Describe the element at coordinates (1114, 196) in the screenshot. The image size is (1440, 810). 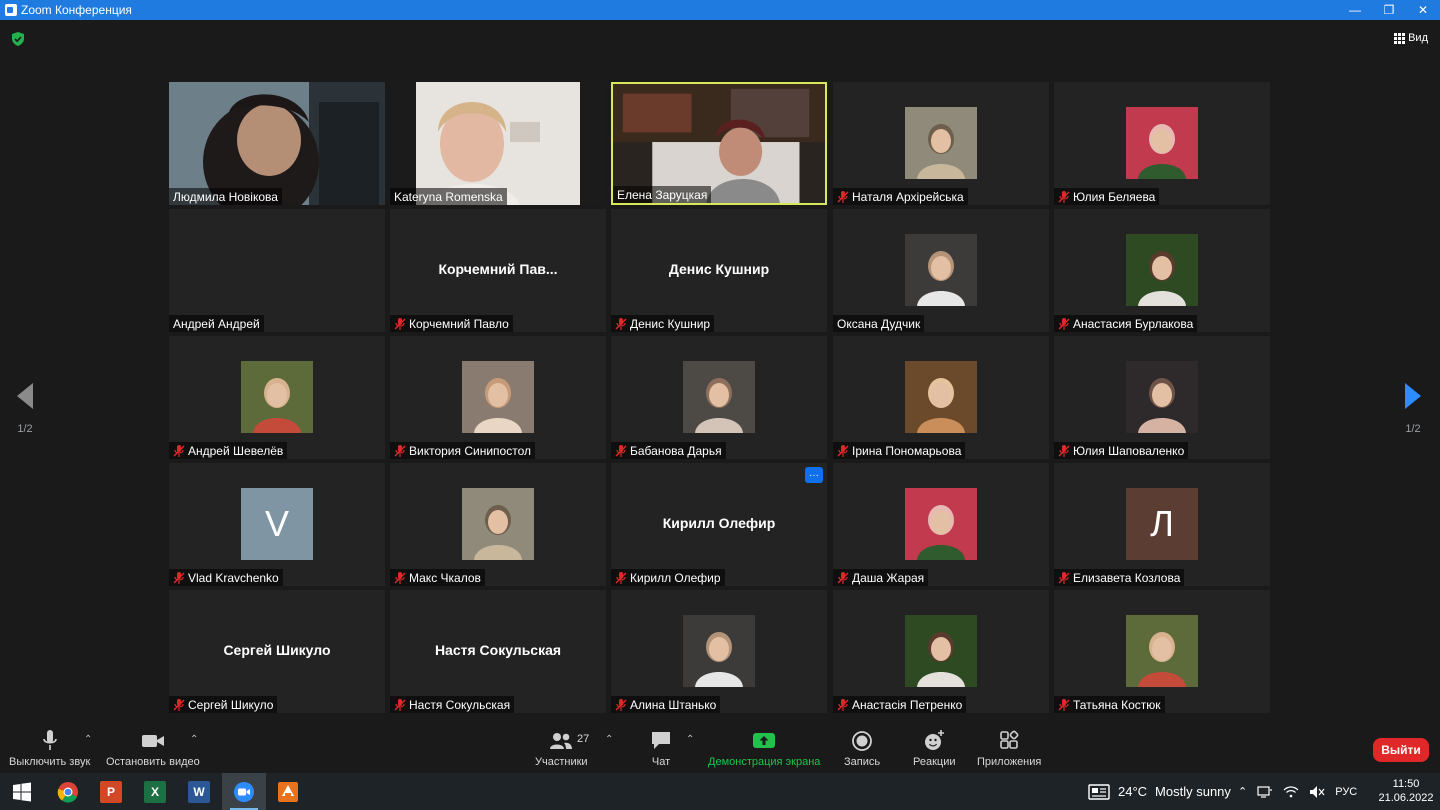
I see `participant-name: Юлия Беляева` at that location.